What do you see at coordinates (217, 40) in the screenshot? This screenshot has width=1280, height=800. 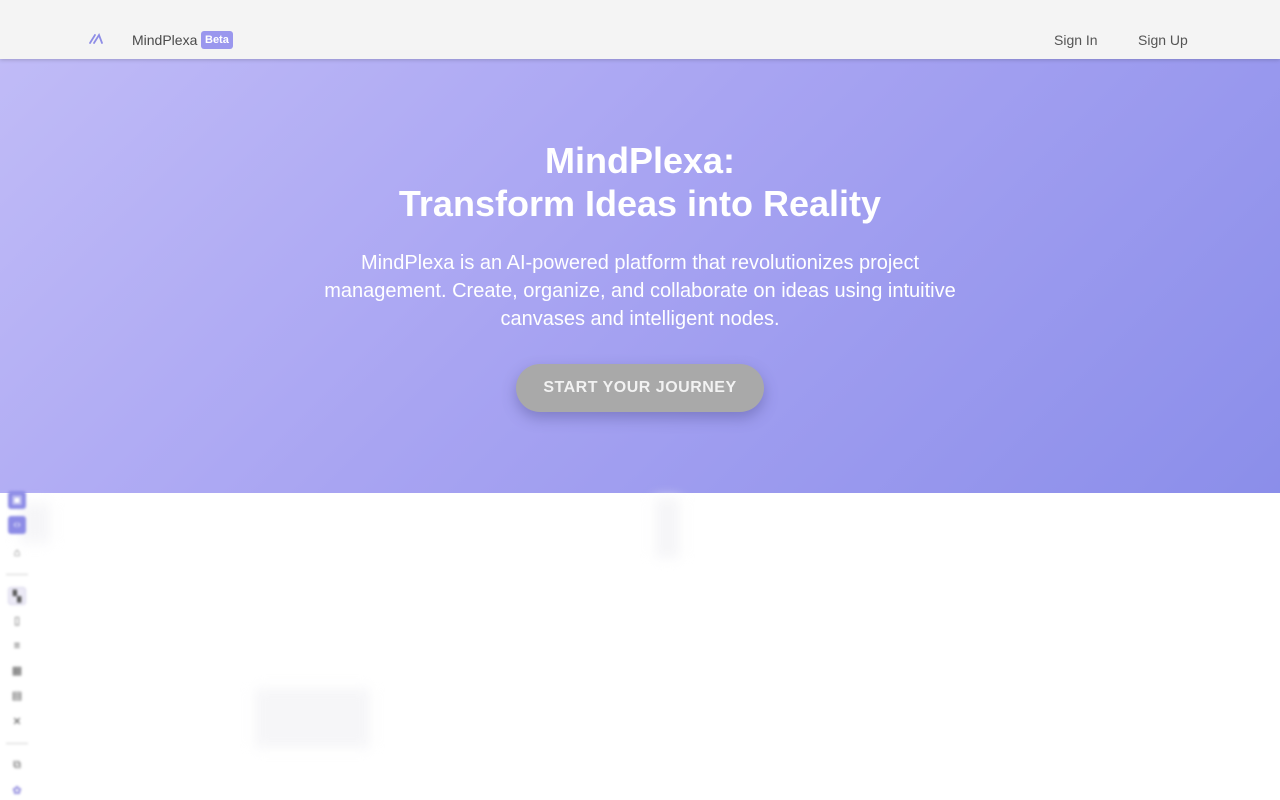 I see `beta-badge: Beta` at bounding box center [217, 40].